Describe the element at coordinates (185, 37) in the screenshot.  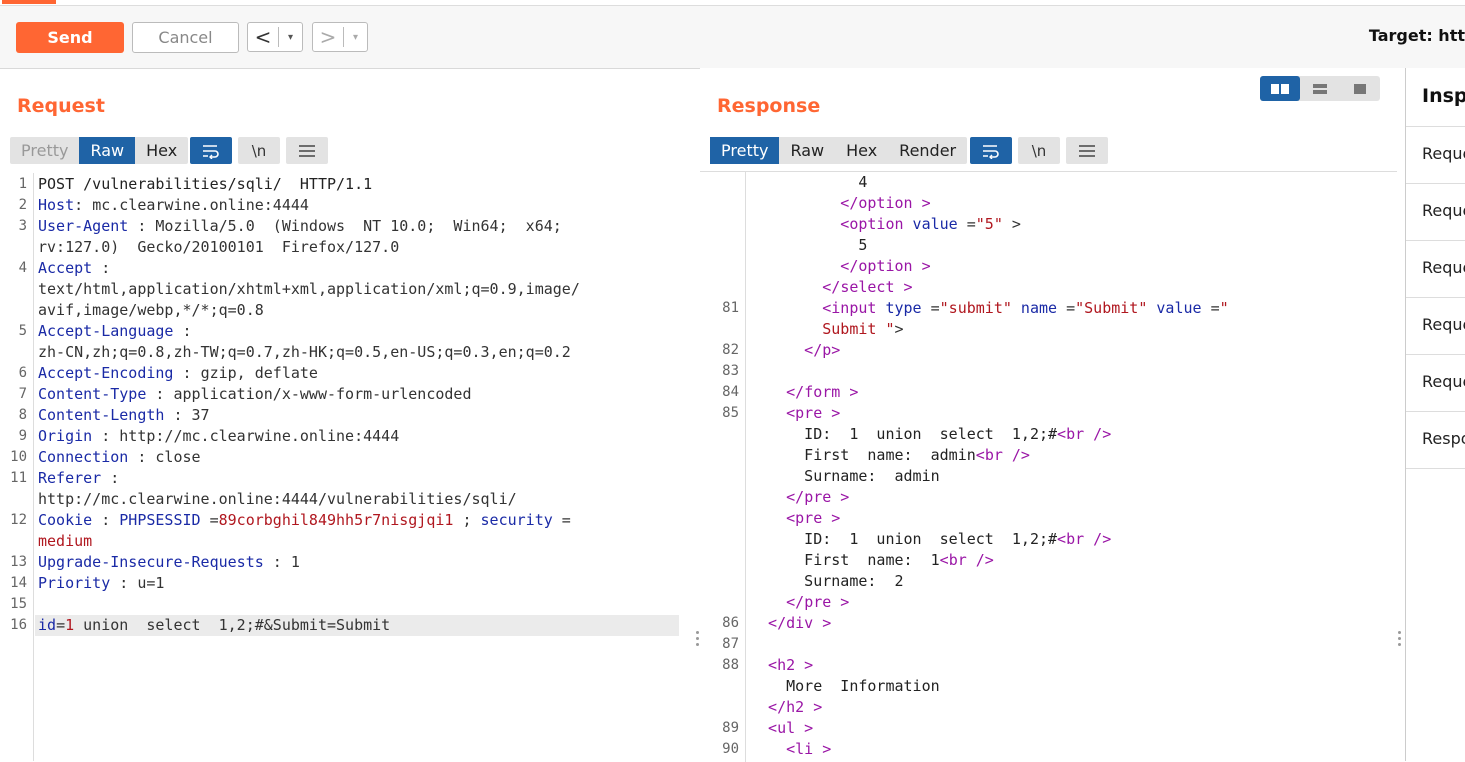
I see `cancel-button: Cancel` at that location.